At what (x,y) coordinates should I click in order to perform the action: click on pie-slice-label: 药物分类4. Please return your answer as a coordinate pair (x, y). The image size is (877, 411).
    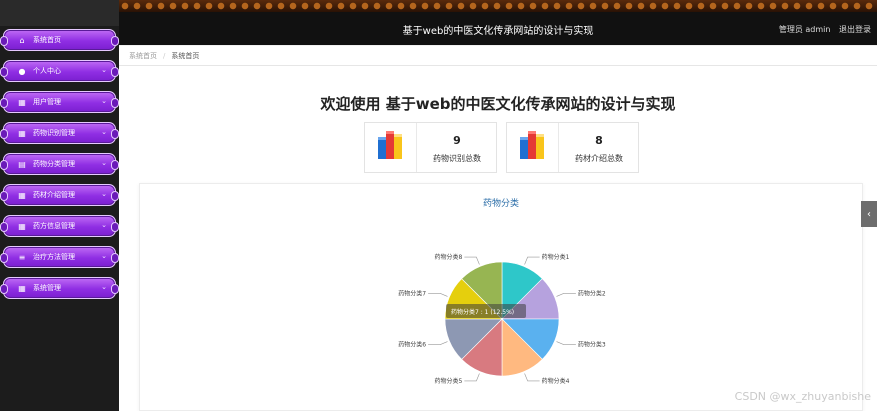
    Looking at the image, I should click on (556, 381).